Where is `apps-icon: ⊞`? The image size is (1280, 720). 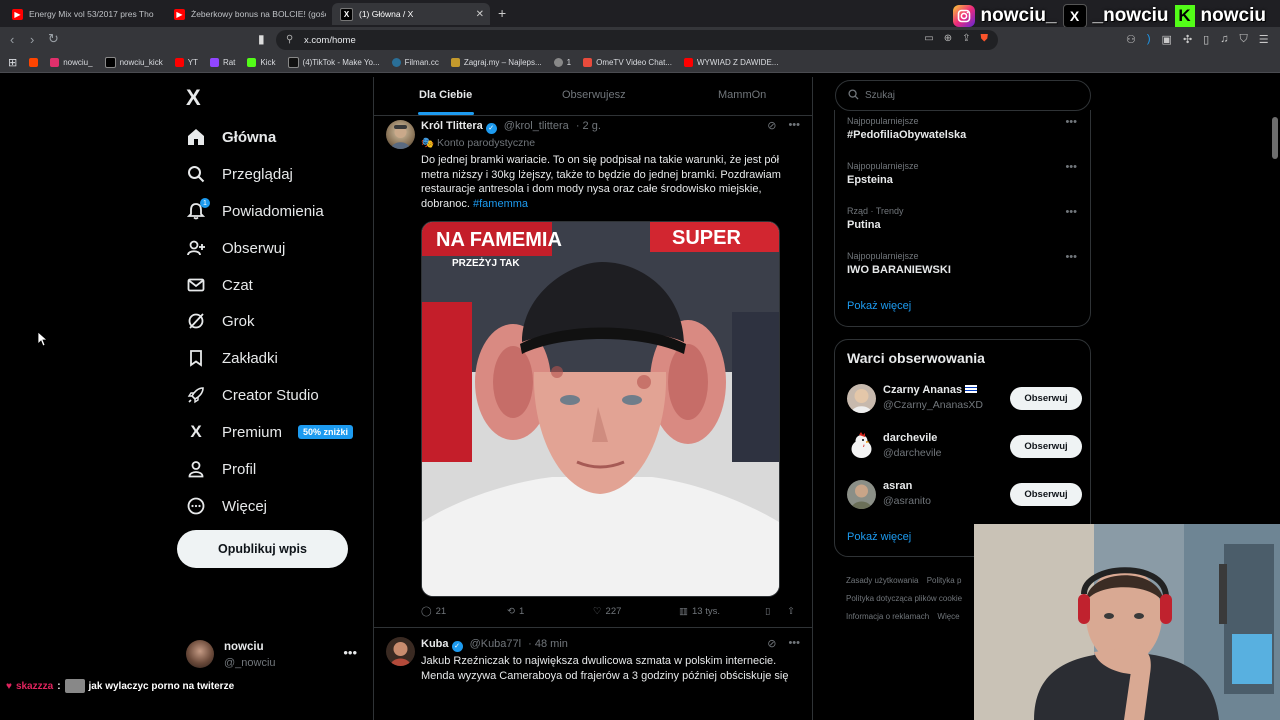
apps-icon: ⊞ is located at coordinates (12, 62).